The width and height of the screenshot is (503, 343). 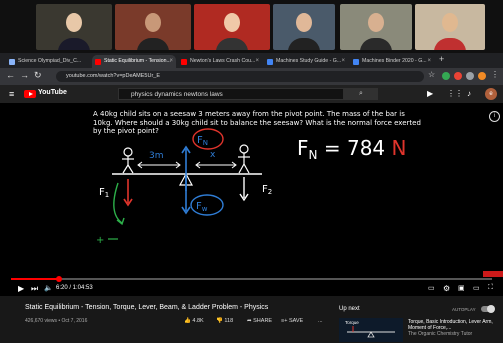 What do you see at coordinates (461, 288) in the screenshot?
I see `miniplayer-icon: ▣` at bounding box center [461, 288].